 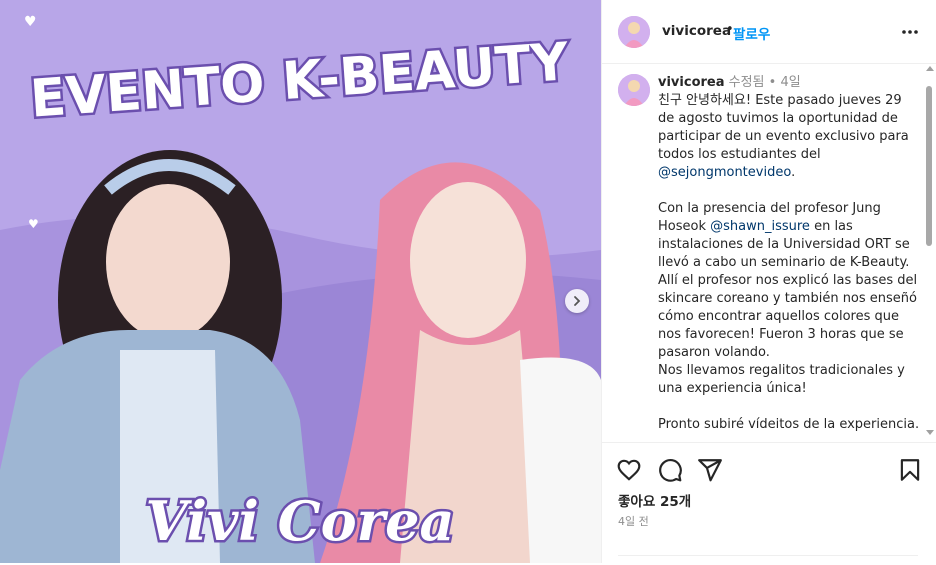 I want to click on mention-link: @sejongmontevideo, so click(x=724, y=172).